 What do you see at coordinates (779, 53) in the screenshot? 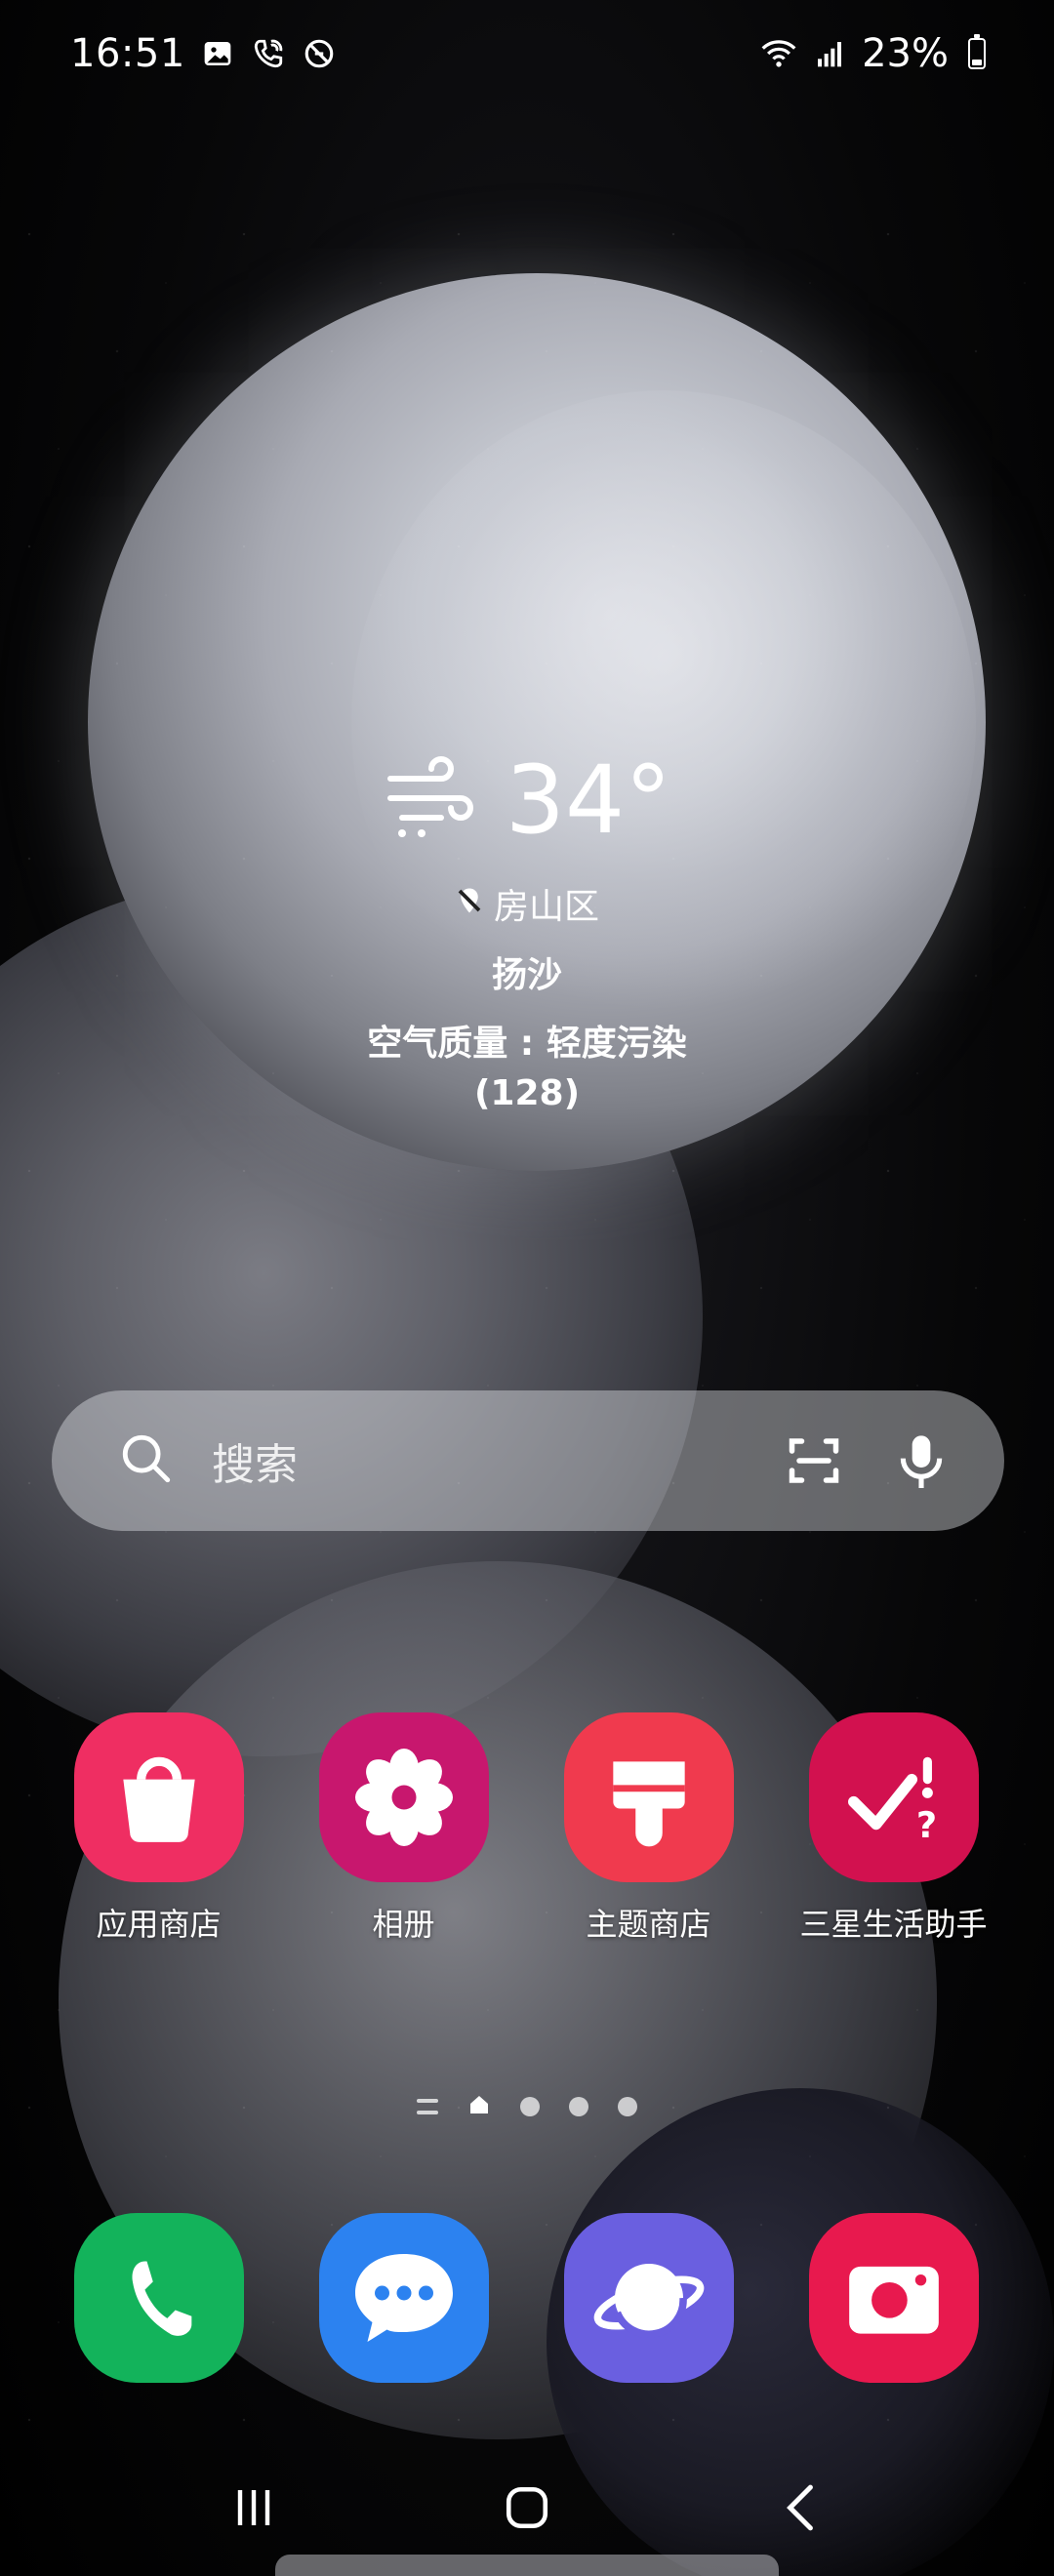
I see `wifi-icon` at bounding box center [779, 53].